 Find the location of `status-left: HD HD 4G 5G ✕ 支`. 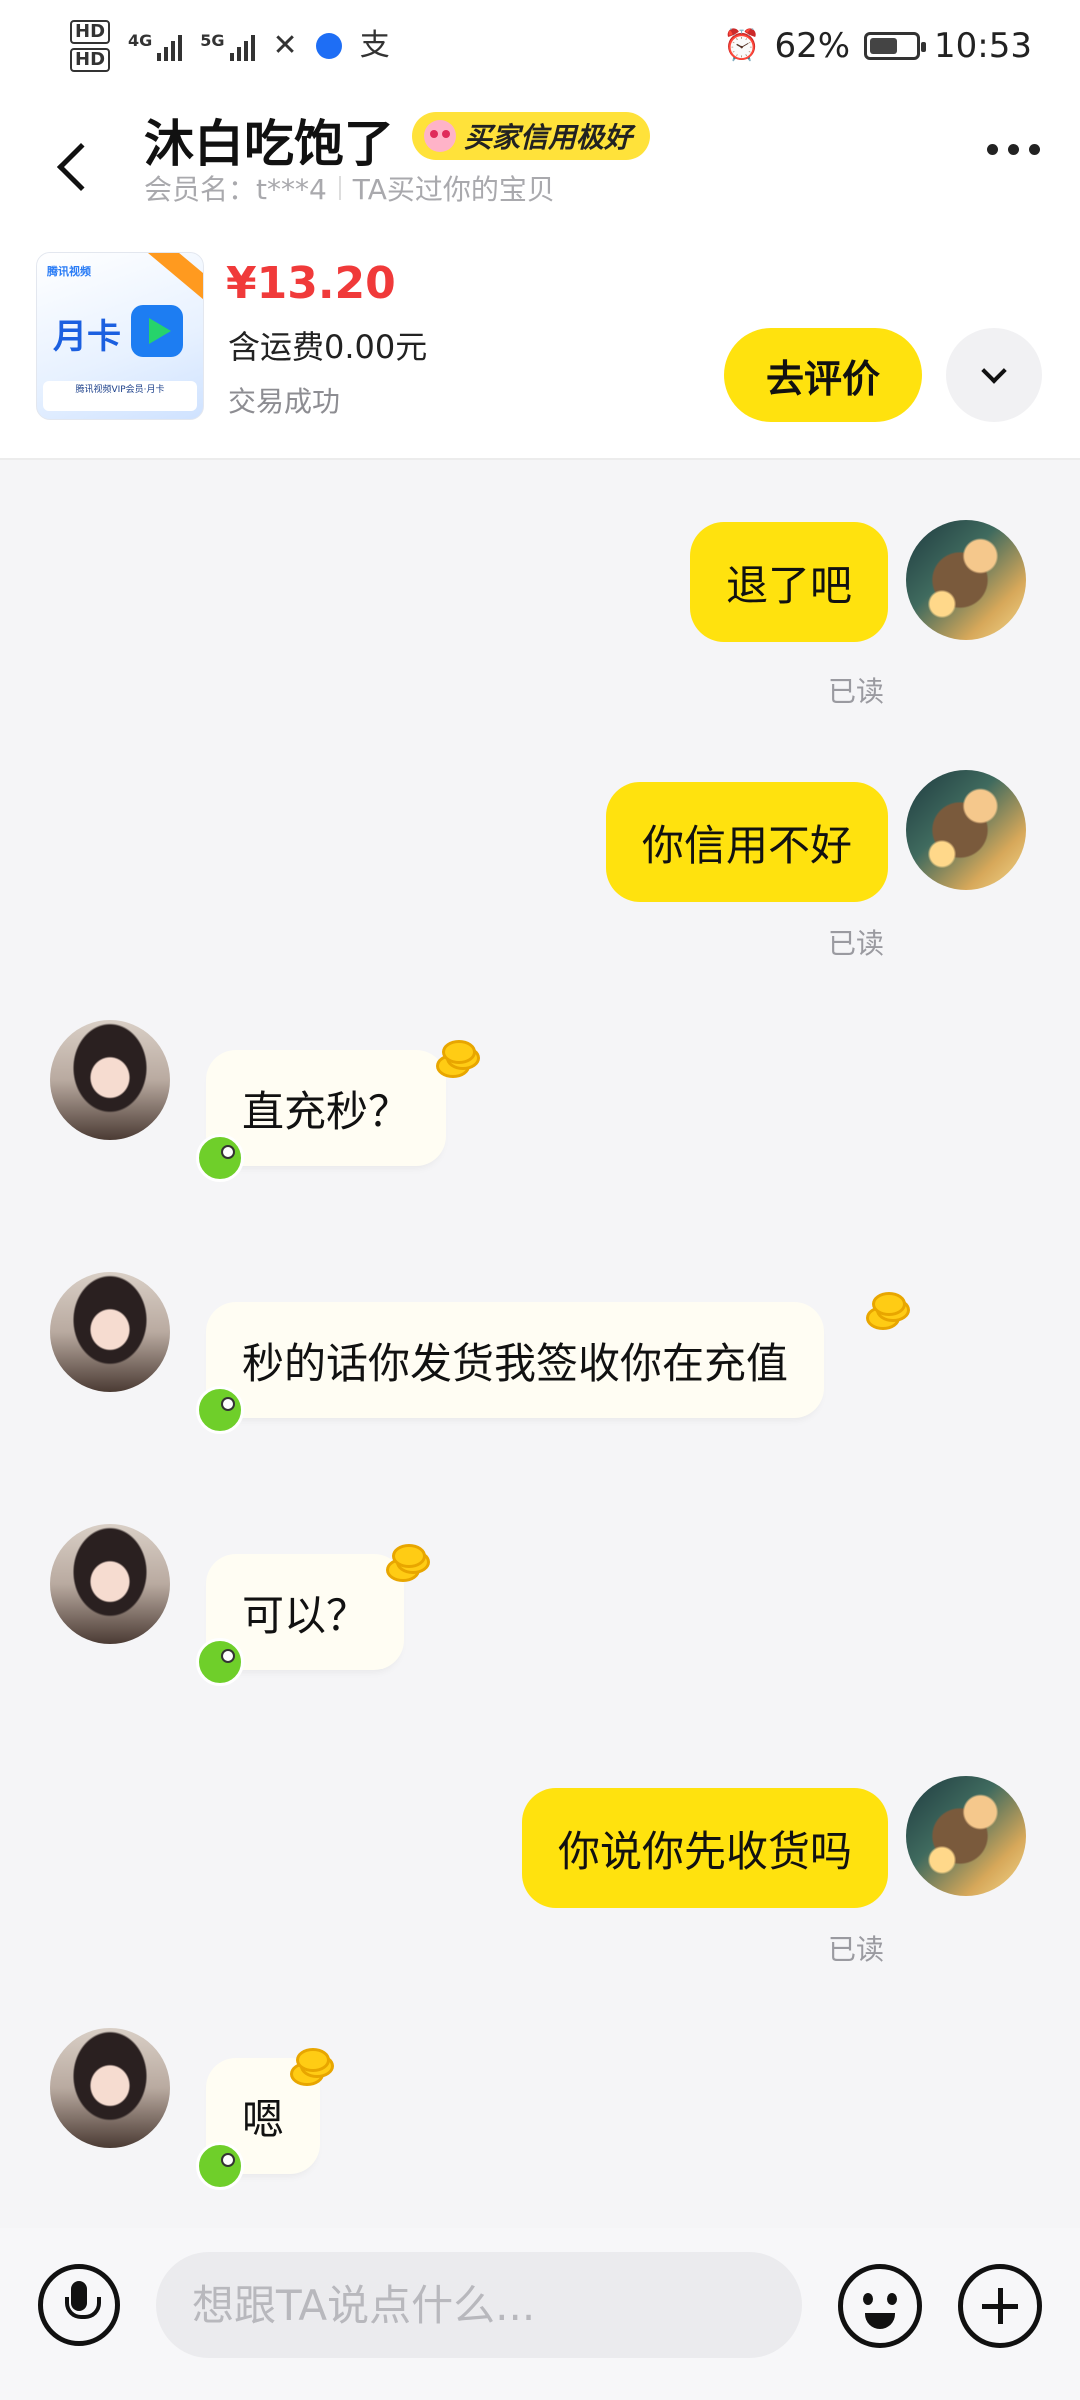

status-left: HD HD 4G 5G ✕ 支 is located at coordinates (230, 46).